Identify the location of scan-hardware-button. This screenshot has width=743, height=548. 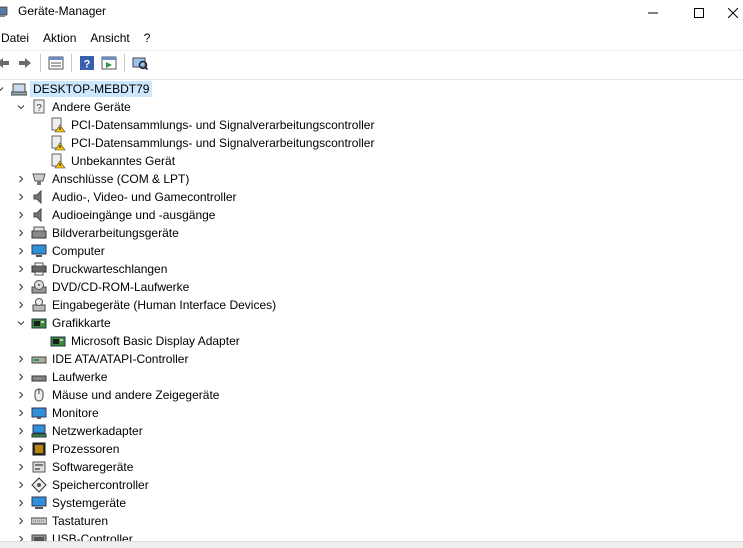
(140, 63).